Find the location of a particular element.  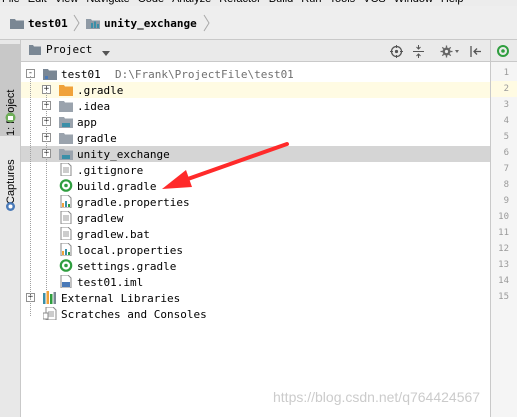

tree-item-label: .gradle is located at coordinates (100, 90).